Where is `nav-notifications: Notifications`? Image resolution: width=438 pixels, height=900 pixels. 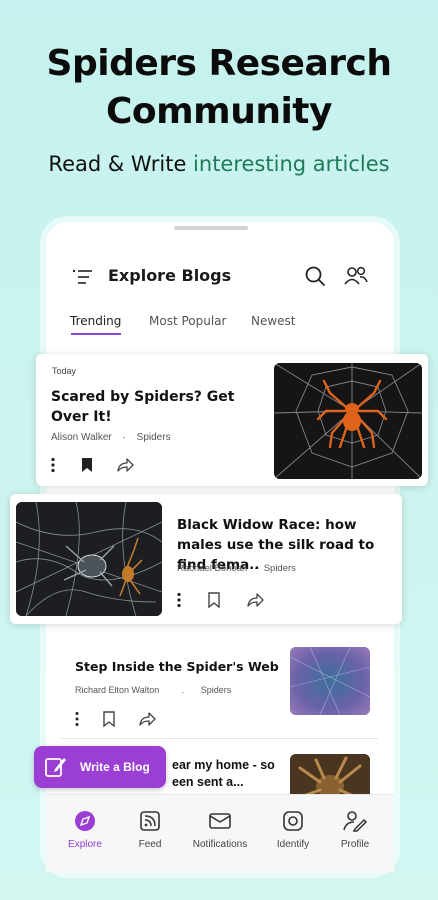 nav-notifications: Notifications is located at coordinates (220, 829).